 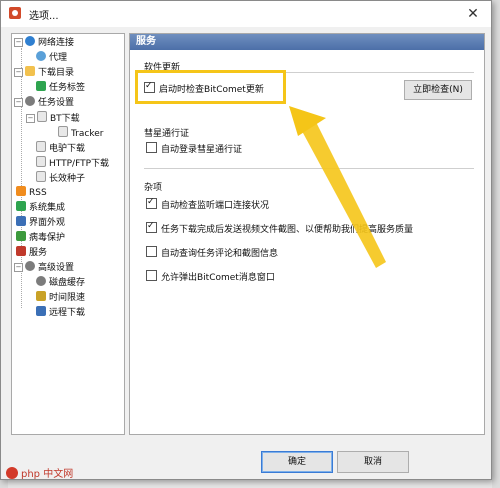 I want to click on shield-icon, so click(x=21, y=236).